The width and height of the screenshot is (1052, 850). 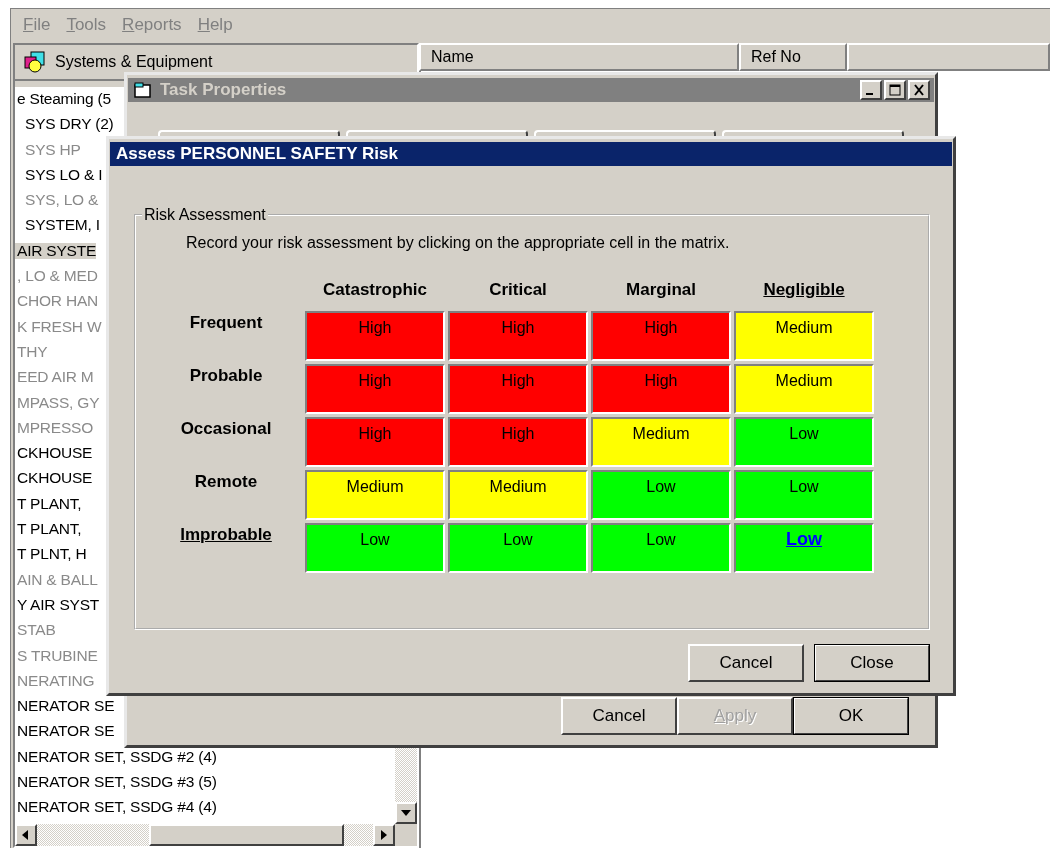 I want to click on tree-item: AIR SYSTE, so click(x=56, y=250).